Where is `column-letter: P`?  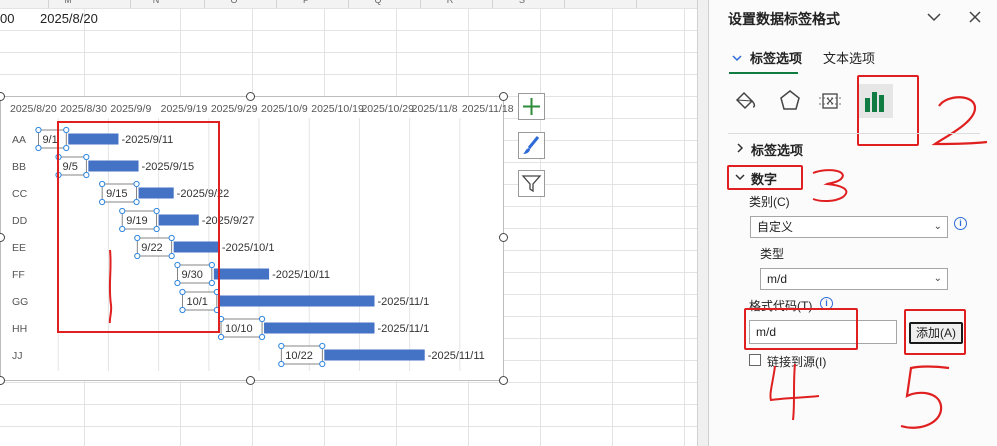 column-letter: P is located at coordinates (306, 2).